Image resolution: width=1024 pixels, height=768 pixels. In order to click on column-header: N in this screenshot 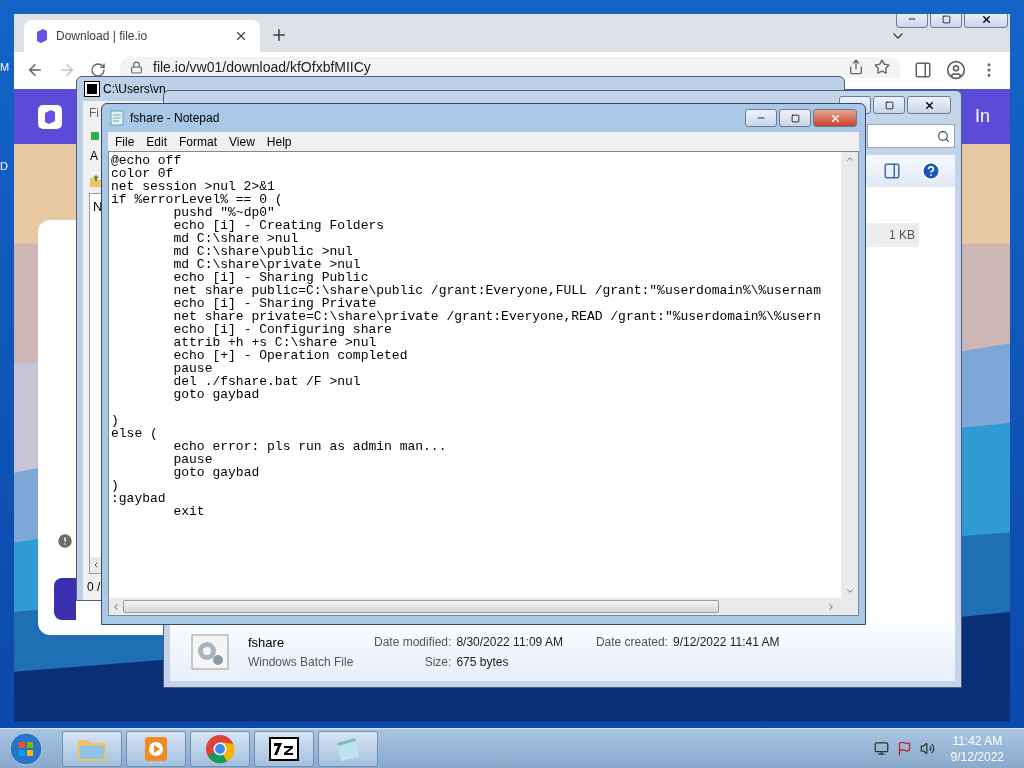, I will do `click(98, 207)`.